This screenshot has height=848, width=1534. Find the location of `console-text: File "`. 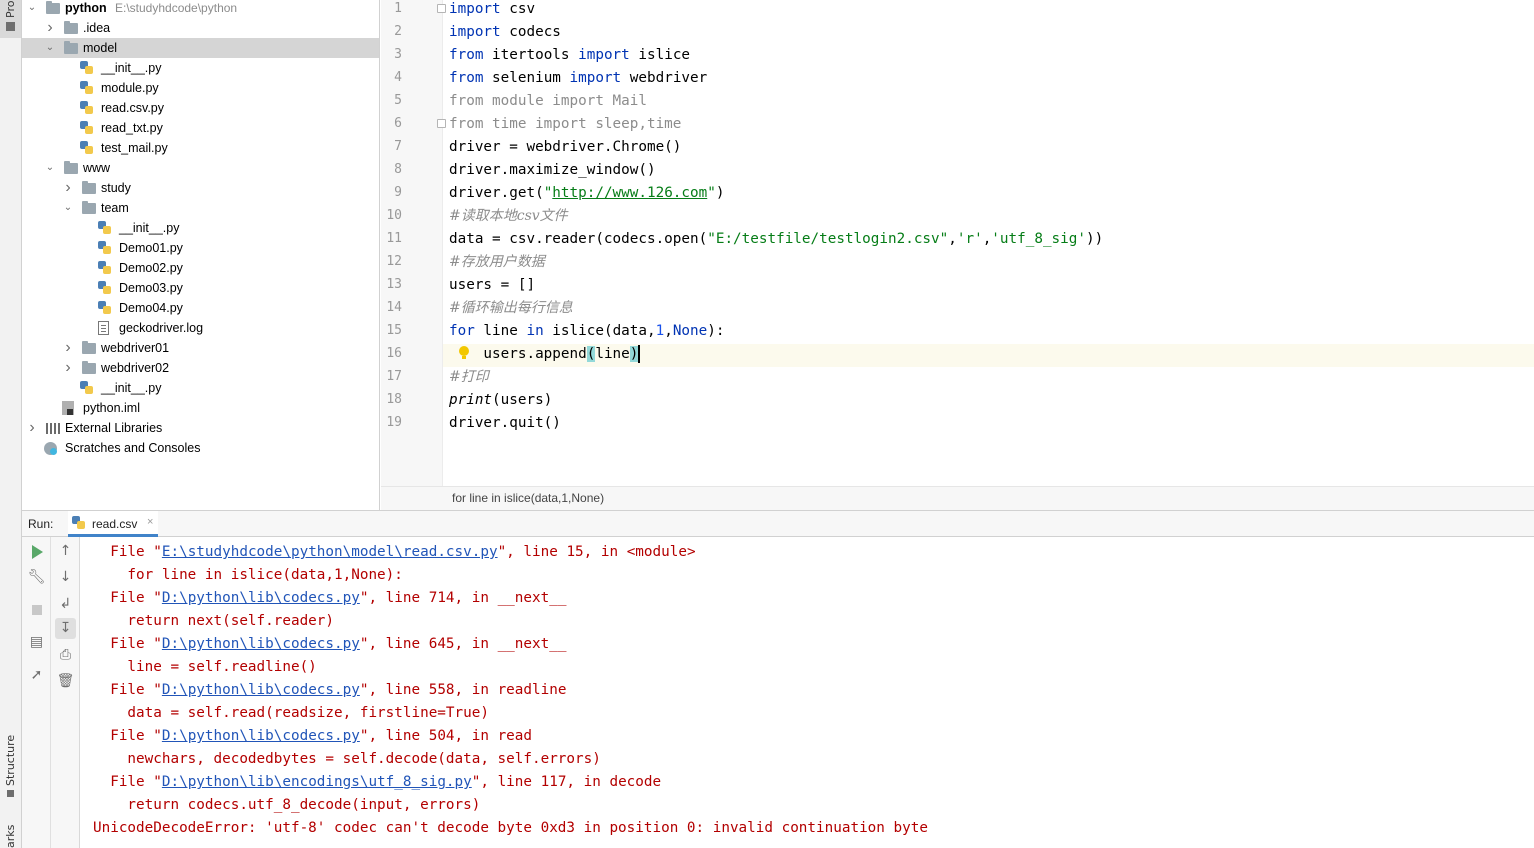

console-text: File " is located at coordinates (127, 736).